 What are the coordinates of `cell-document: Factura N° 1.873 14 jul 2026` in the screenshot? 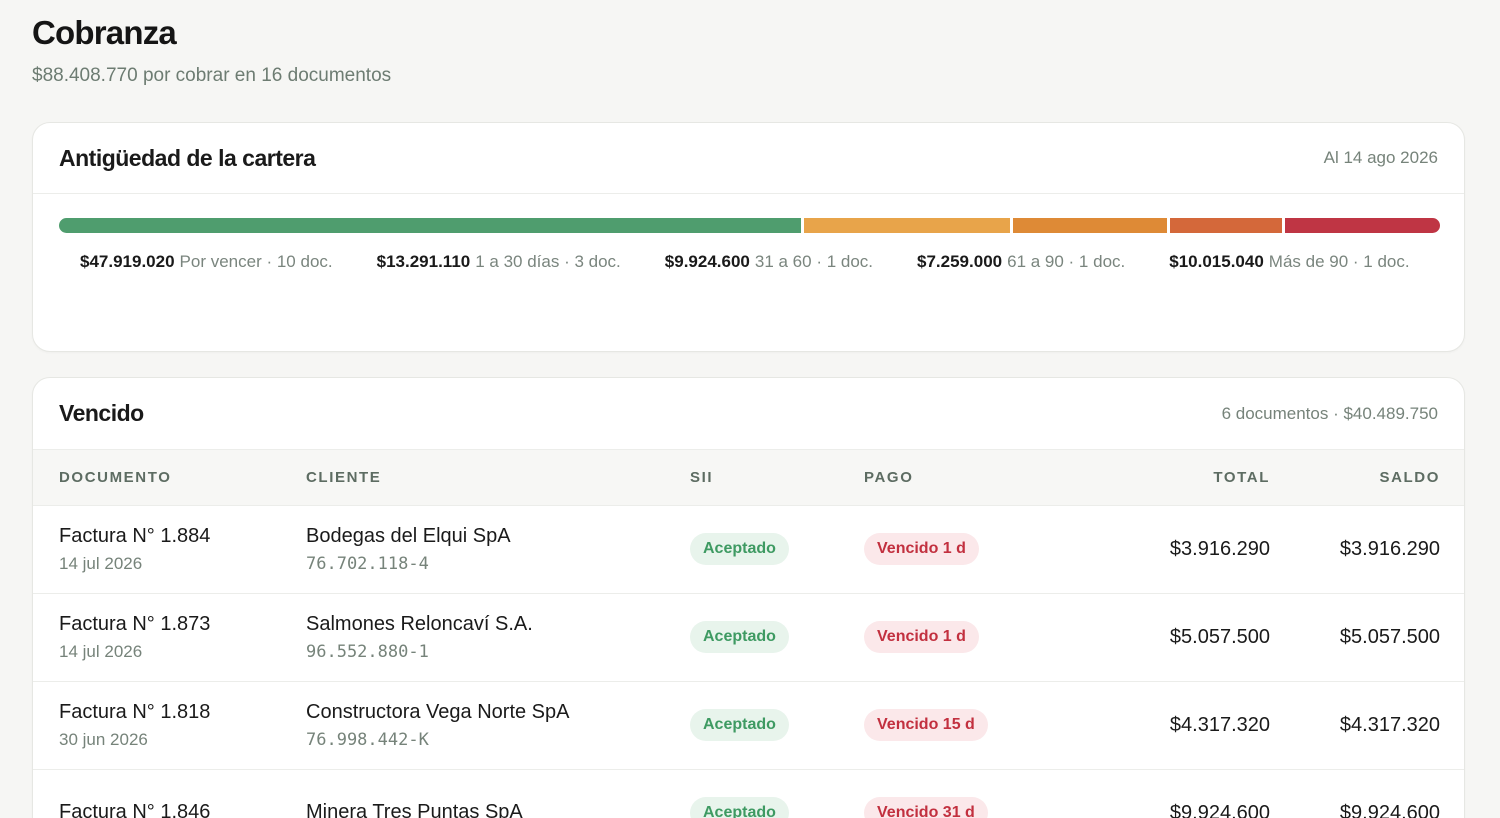 It's located at (169, 637).